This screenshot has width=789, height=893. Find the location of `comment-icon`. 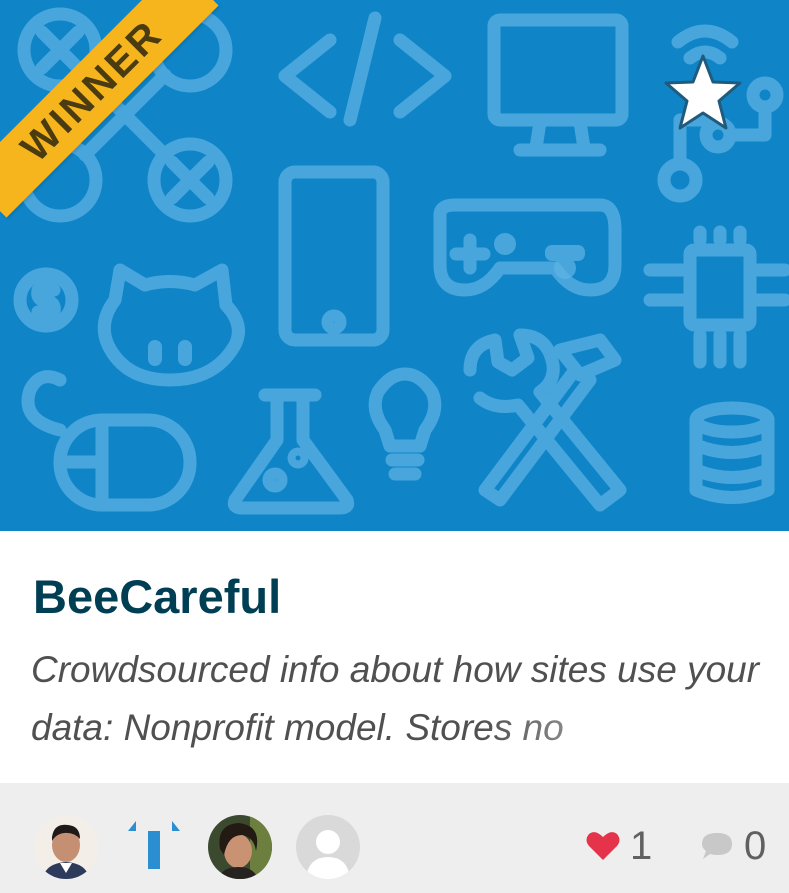

comment-icon is located at coordinates (717, 846).